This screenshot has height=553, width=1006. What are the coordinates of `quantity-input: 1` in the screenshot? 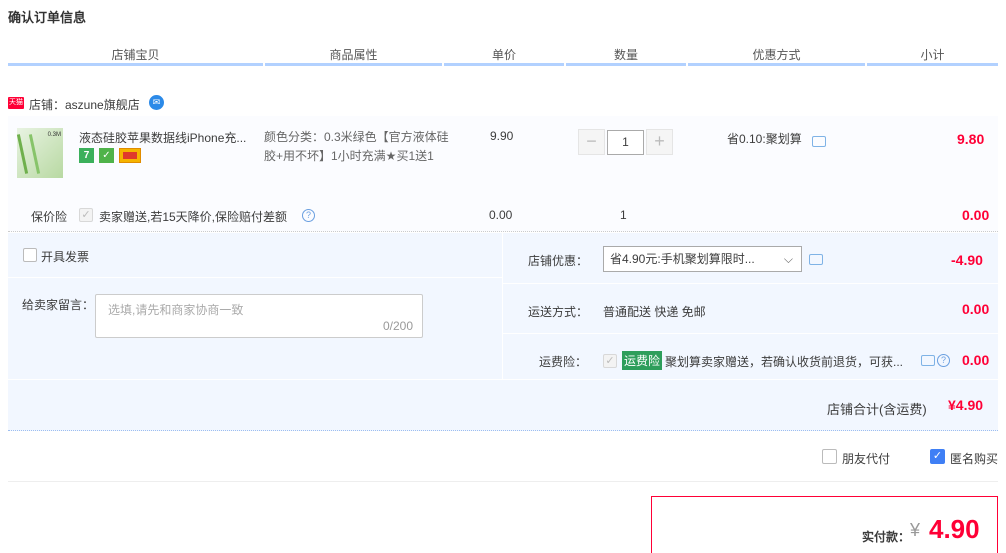 It's located at (625, 142).